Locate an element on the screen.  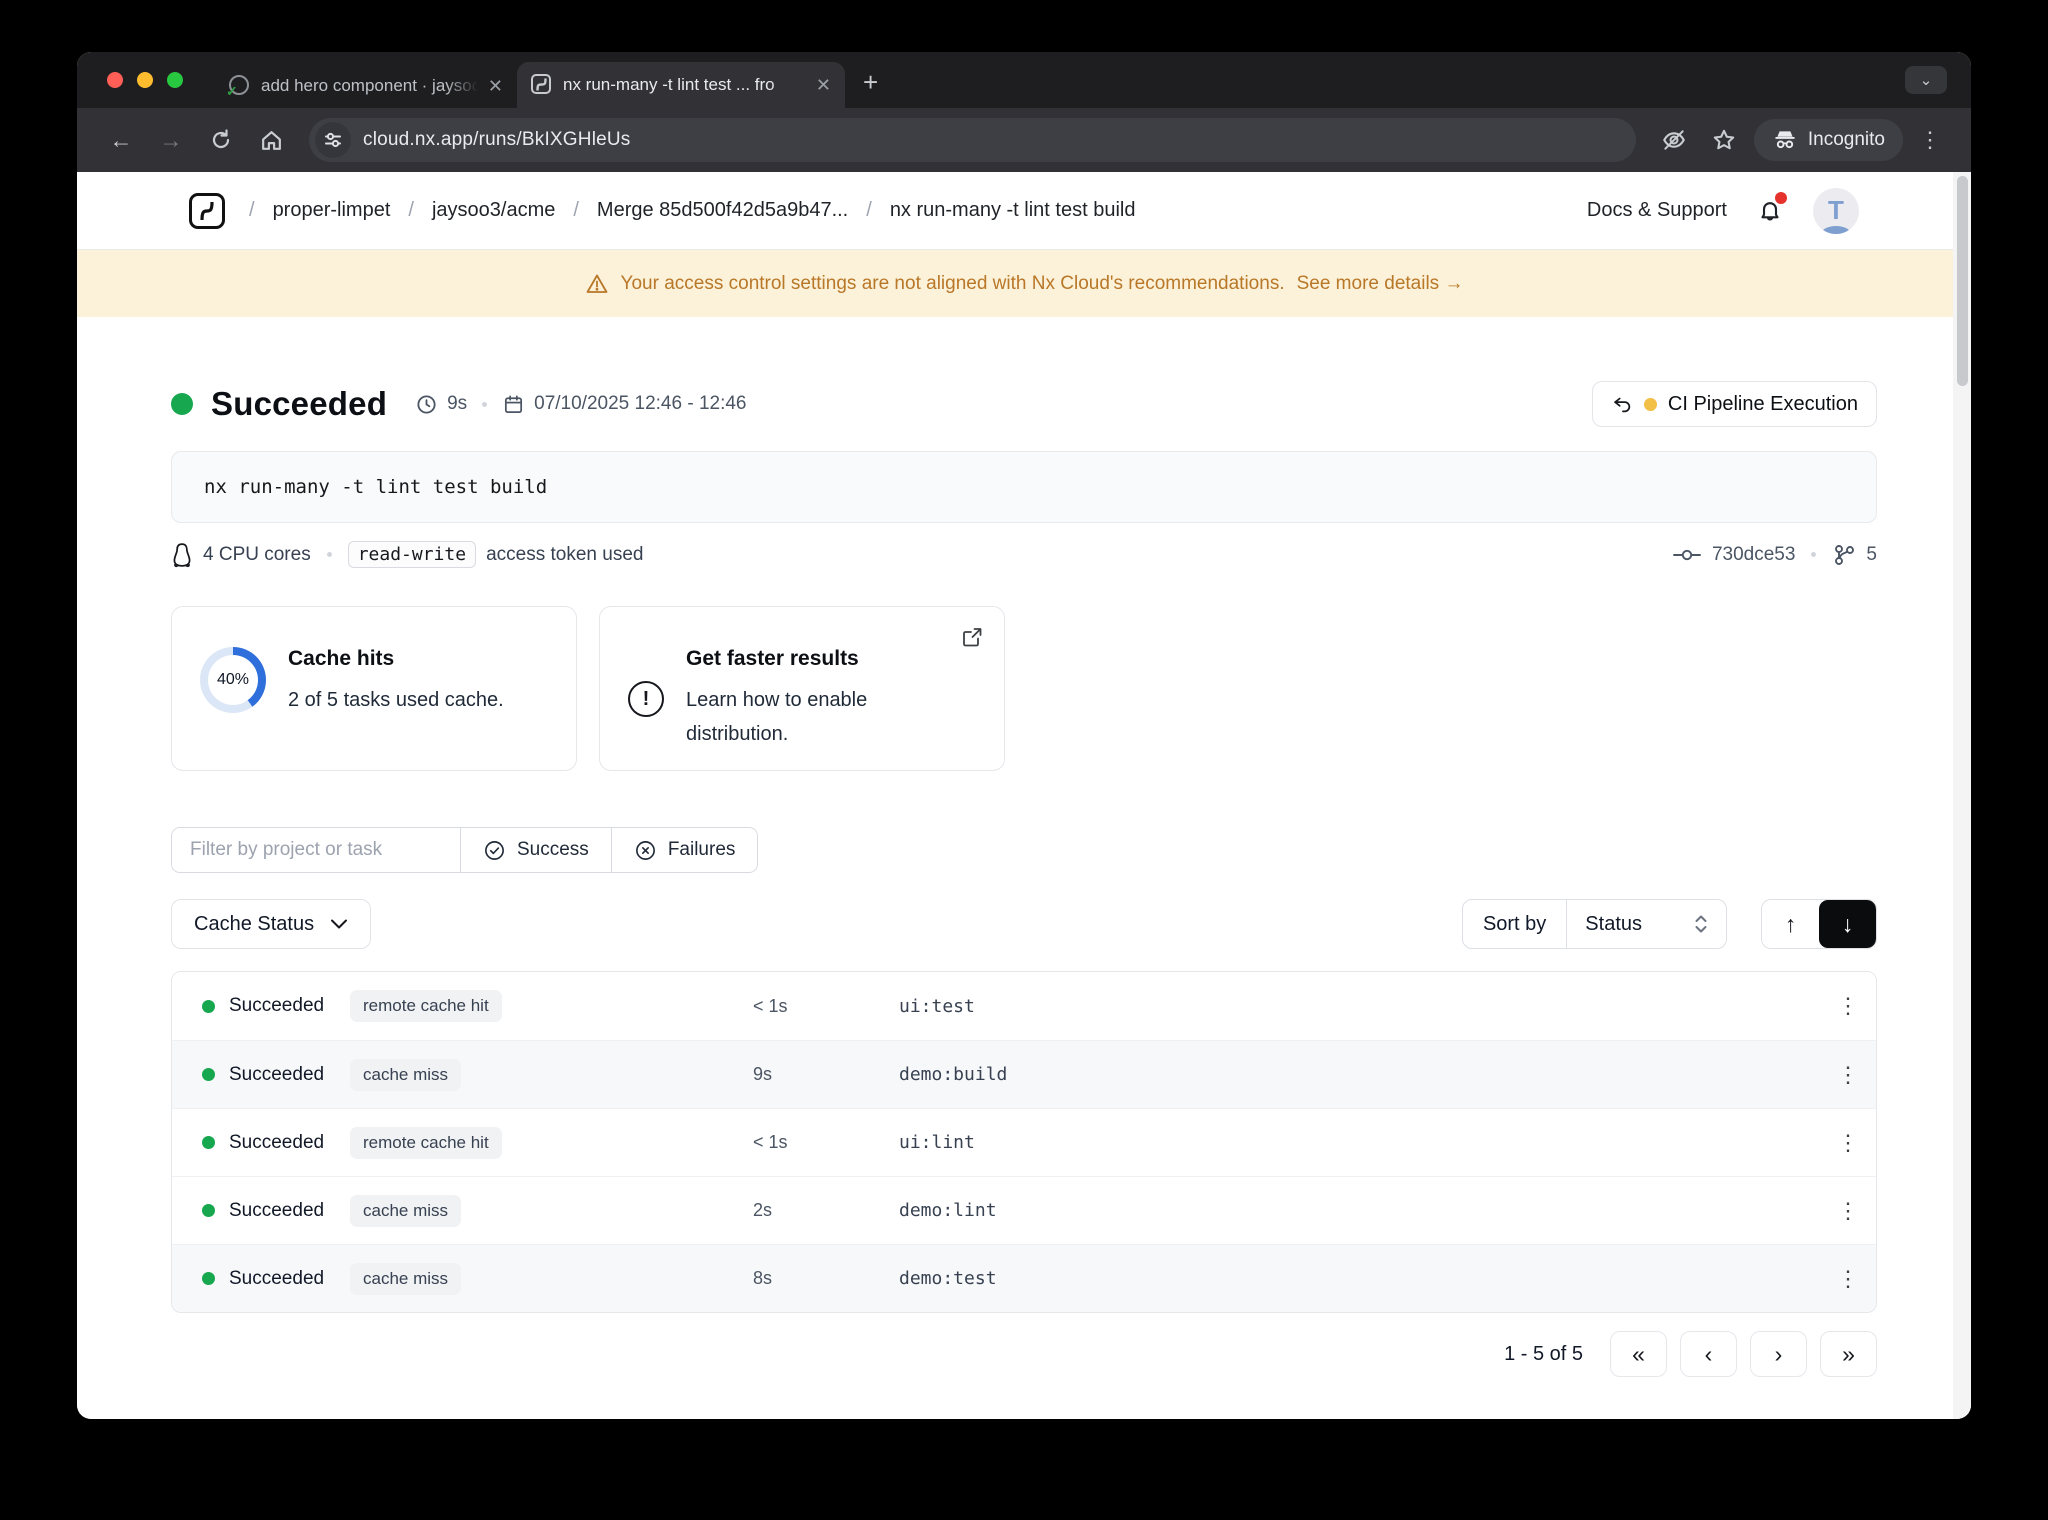
tab-nx-run: nx run-many -t lint test ... fro ✕ is located at coordinates (681, 85).